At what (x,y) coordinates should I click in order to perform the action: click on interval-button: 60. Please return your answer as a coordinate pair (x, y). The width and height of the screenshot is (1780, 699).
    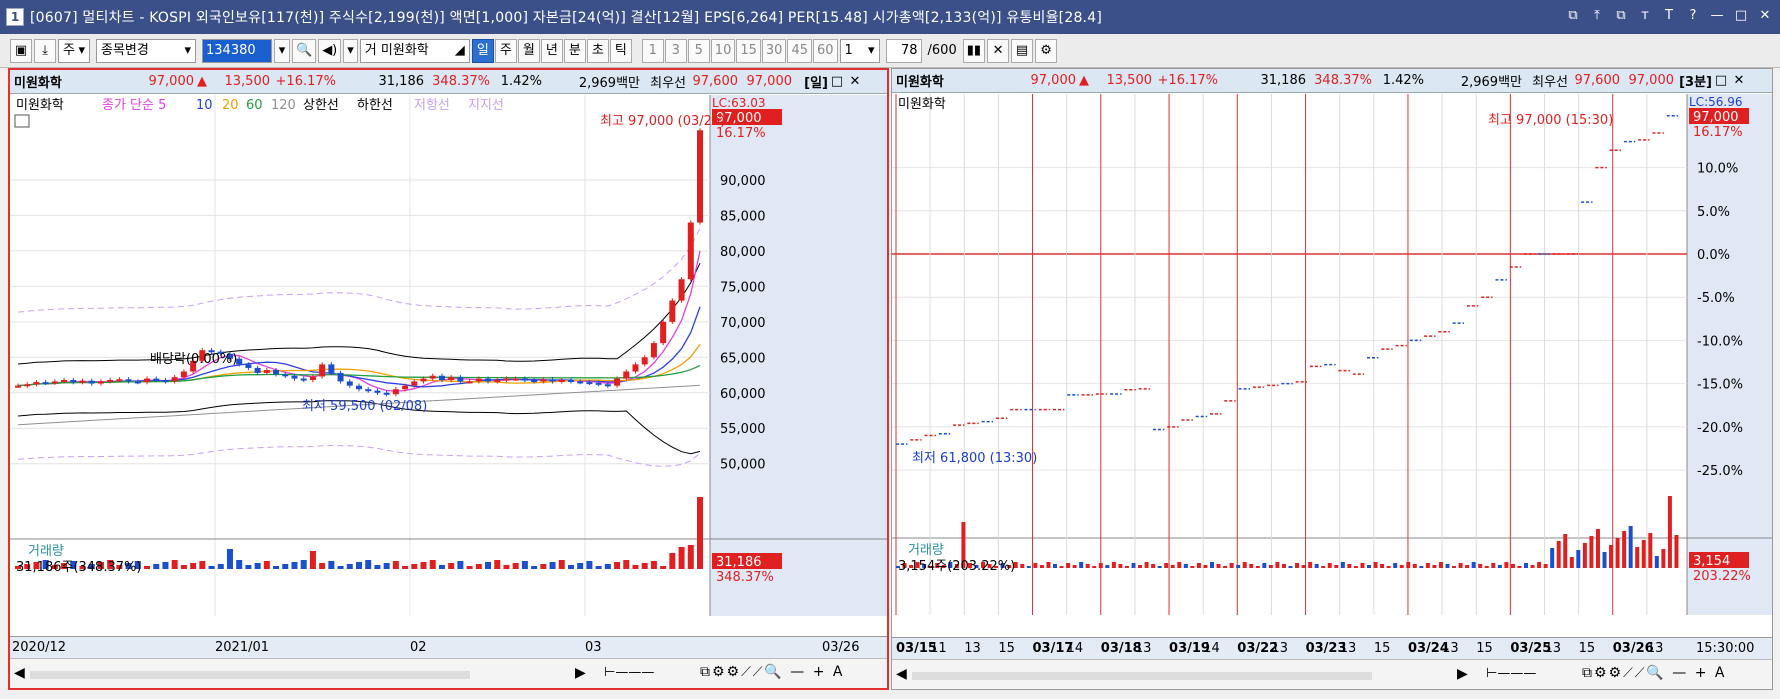
    Looking at the image, I should click on (825, 50).